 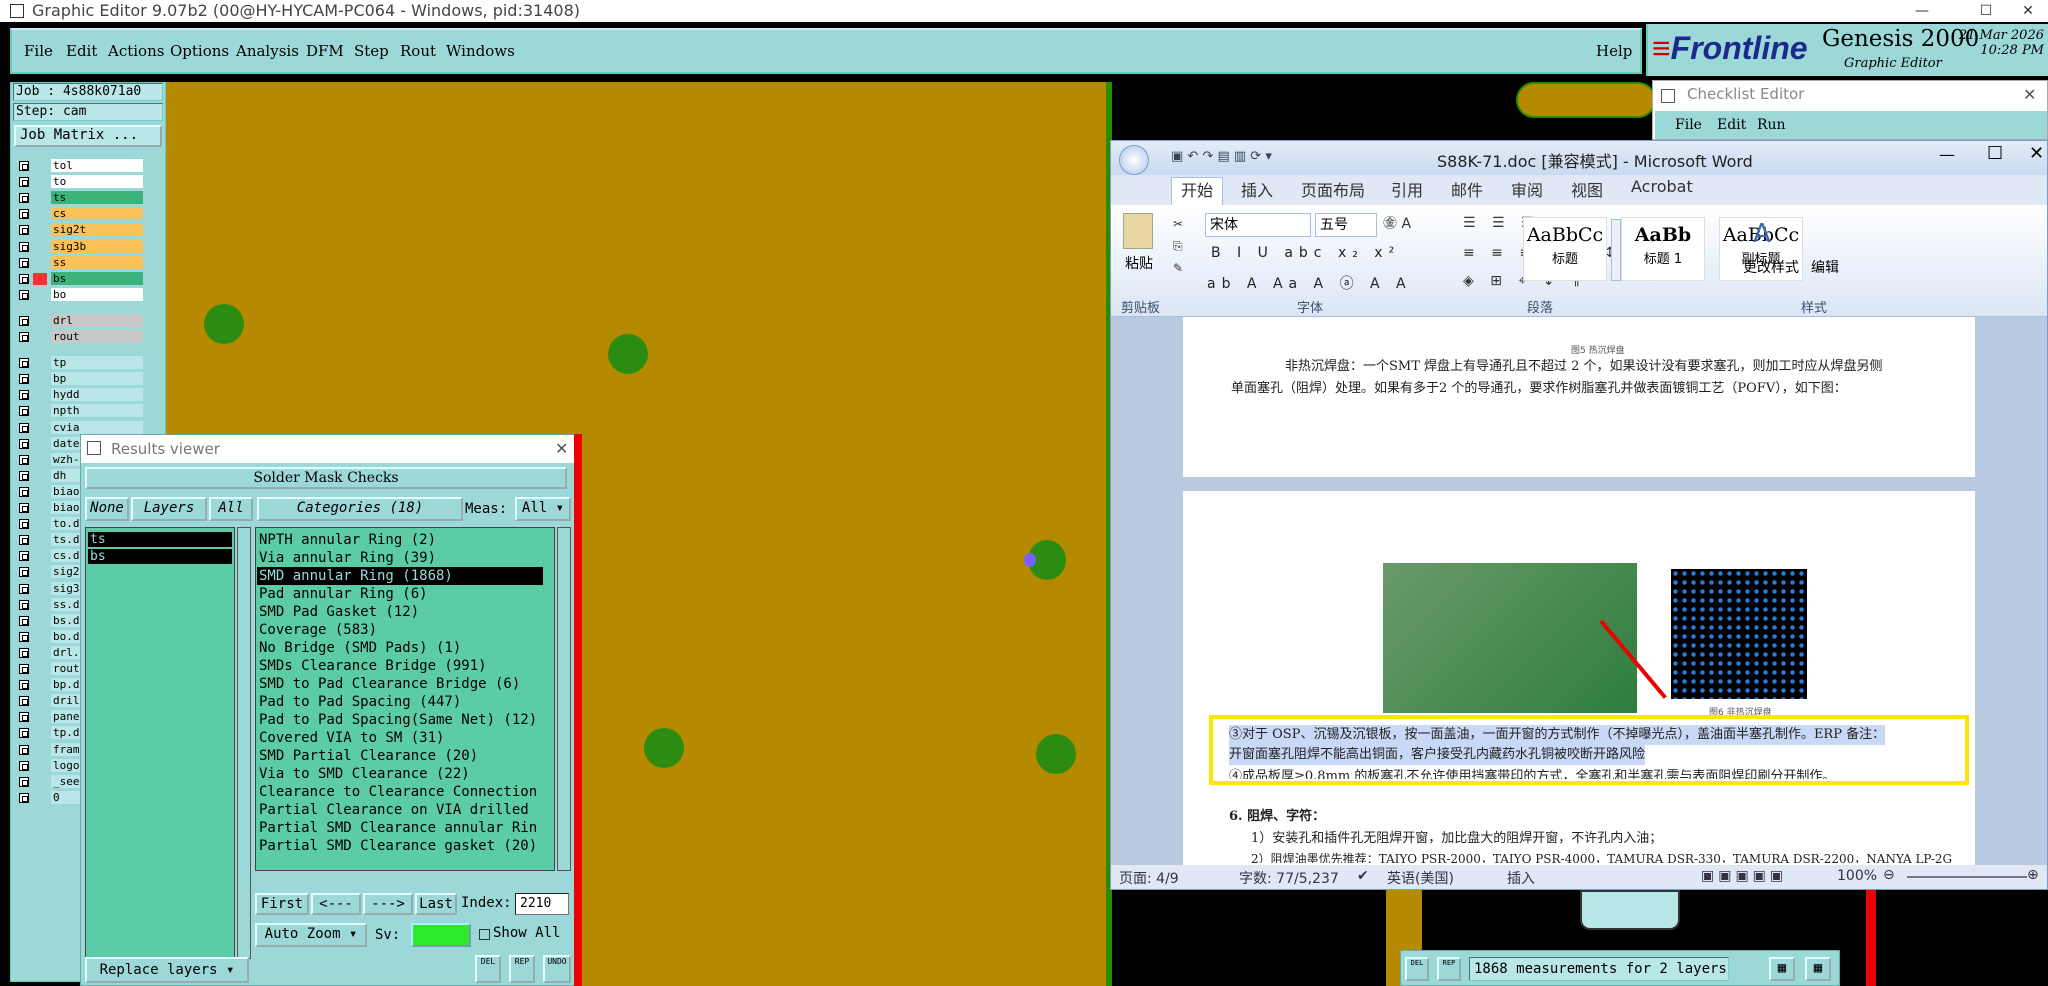 I want to click on spell-check-icon: ✔, so click(x=1363, y=876).